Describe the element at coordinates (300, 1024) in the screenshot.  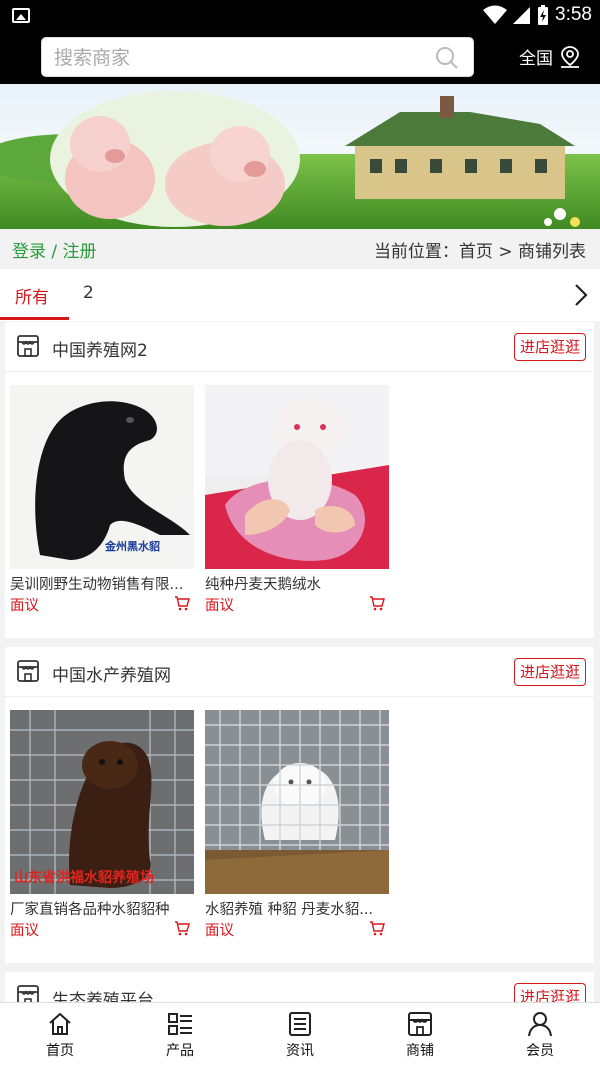
I see `news-icon` at that location.